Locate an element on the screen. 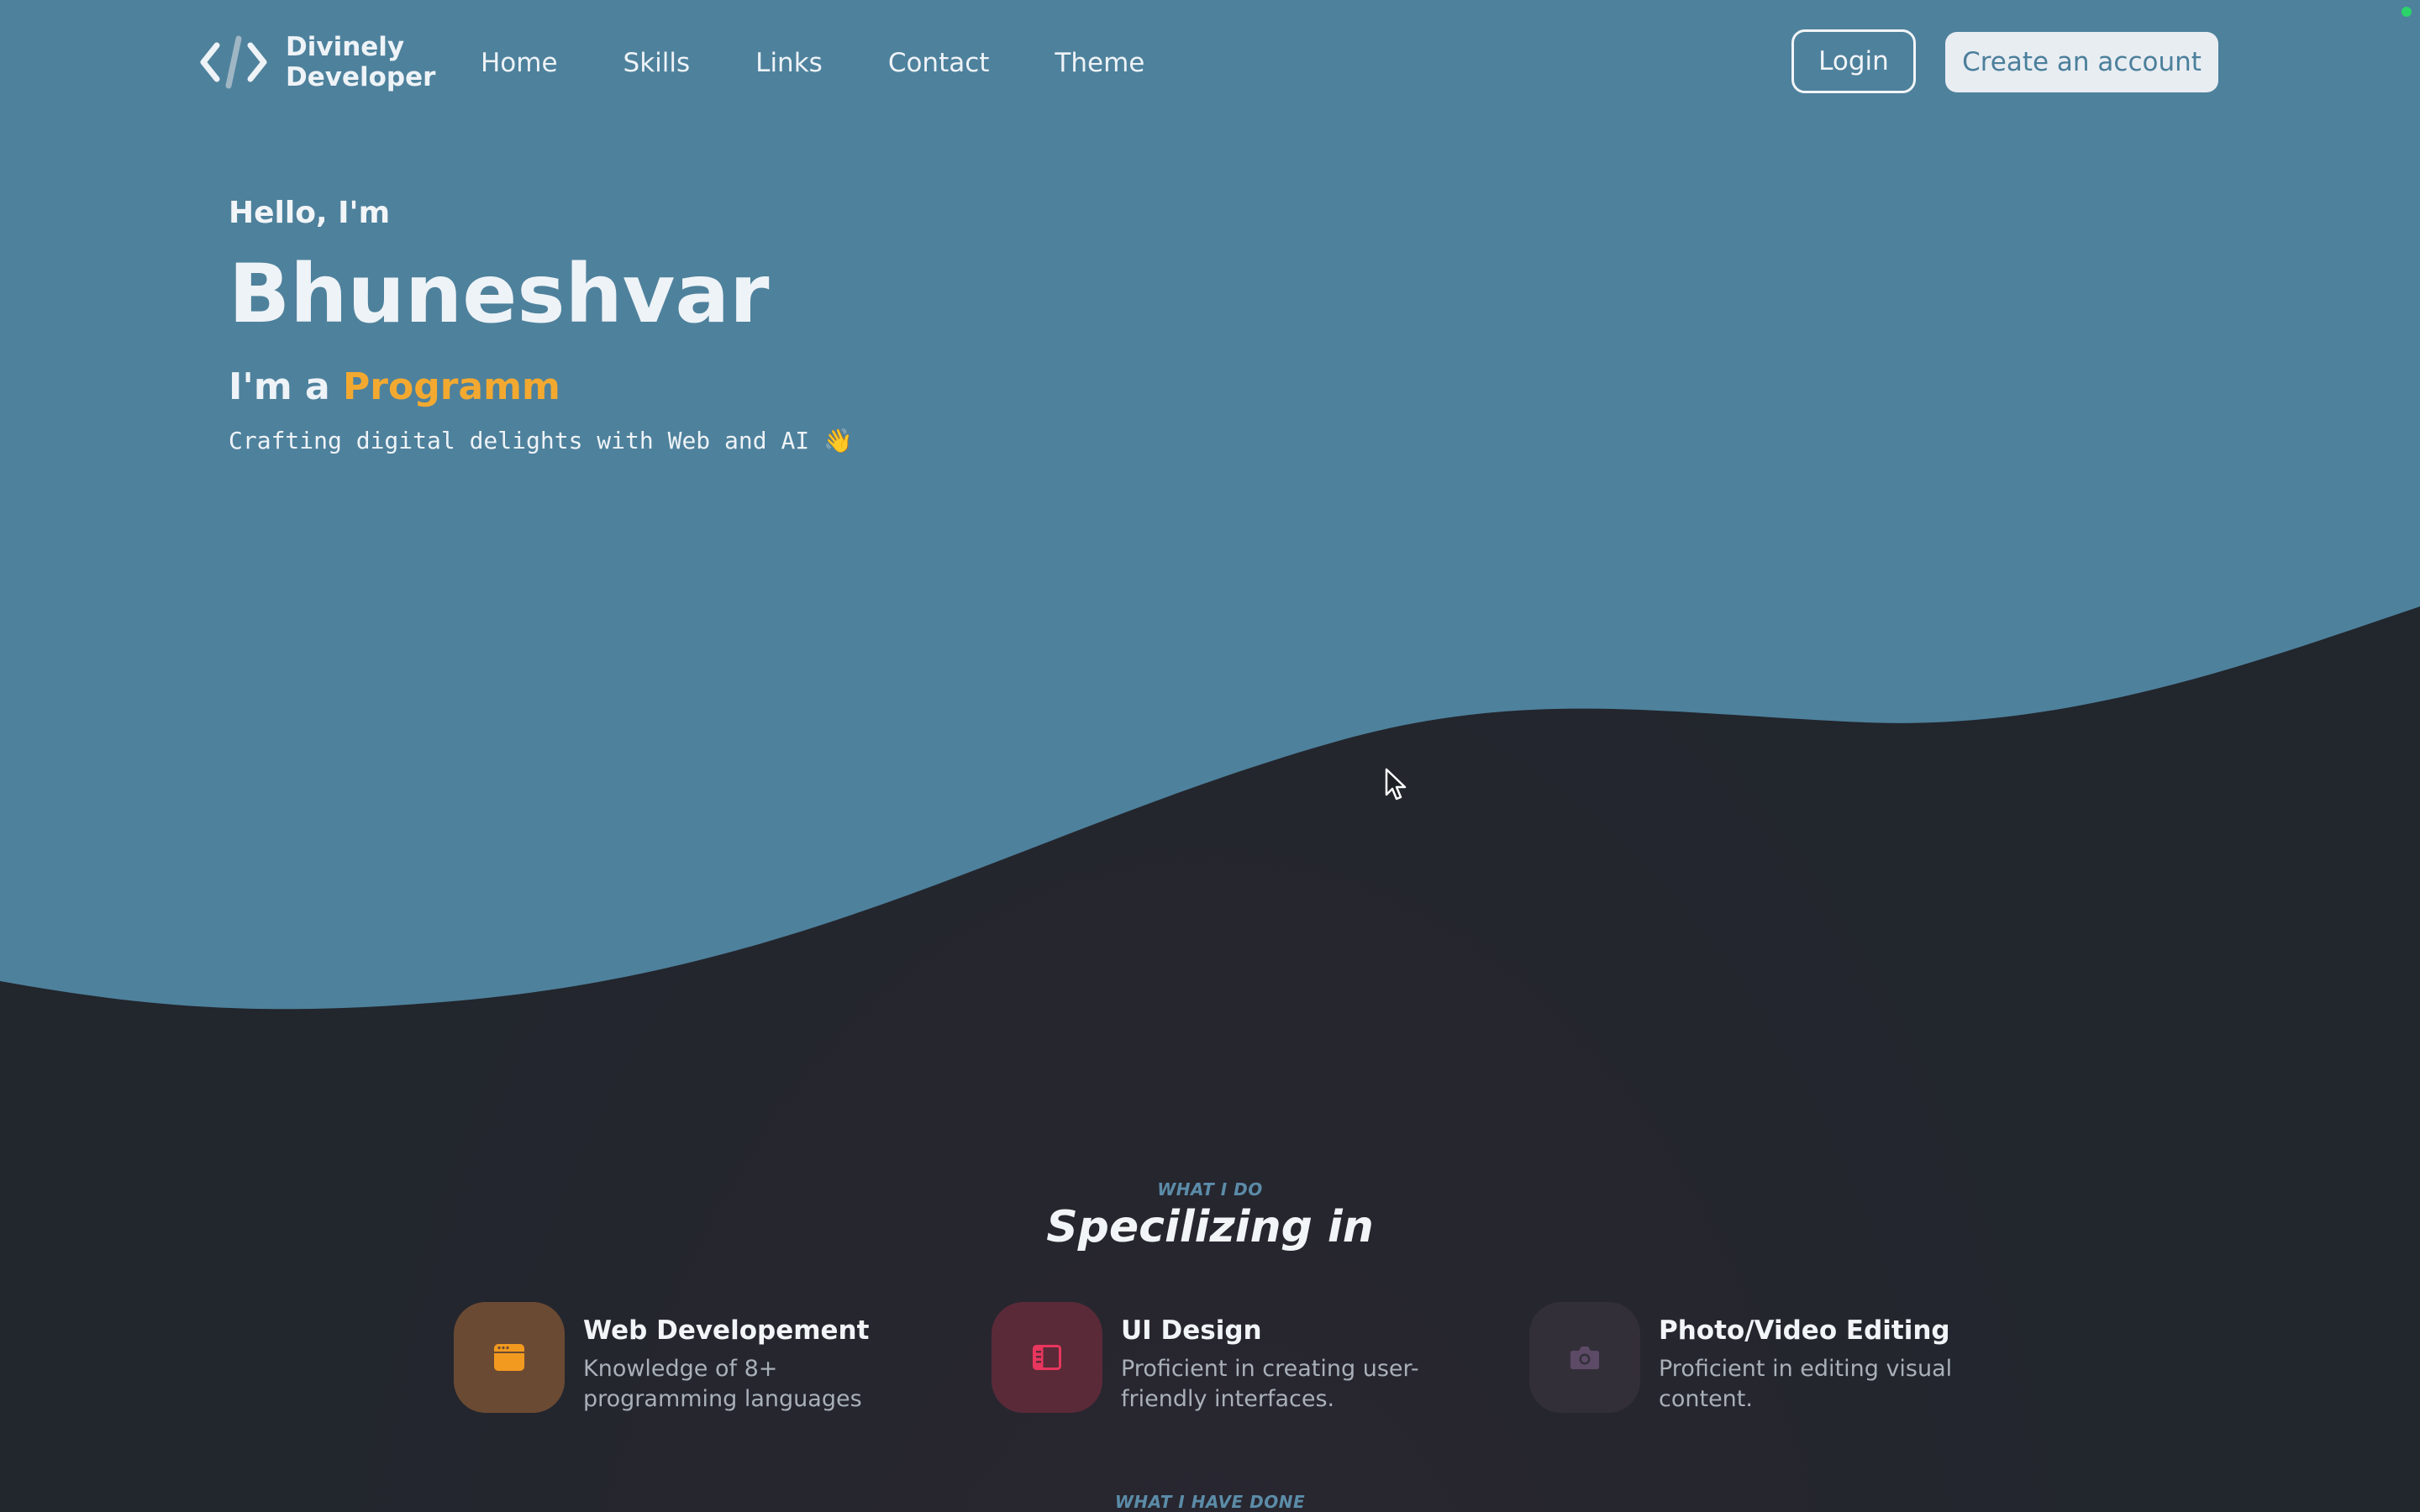 The image size is (2420, 1512). skill-card-desc: Knowledge of 8+ programming languages is located at coordinates (722, 1384).